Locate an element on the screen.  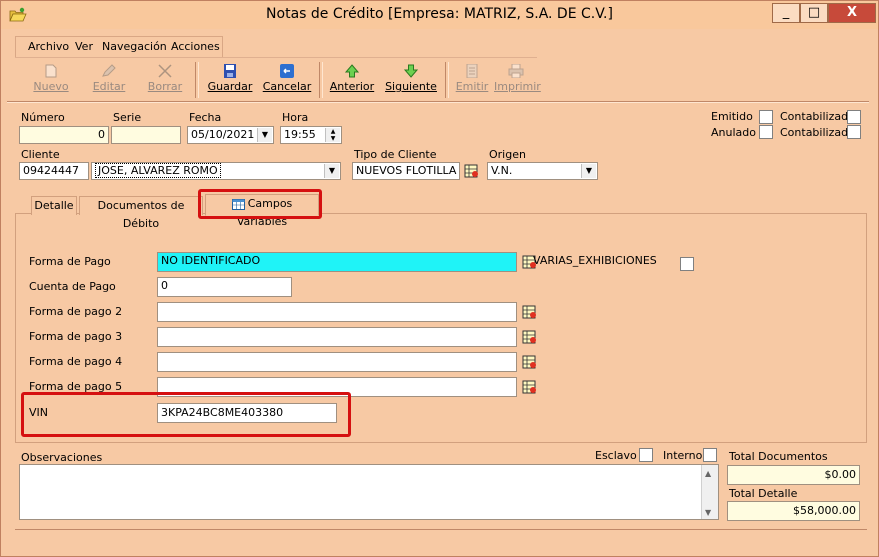
origen-label: Origen is located at coordinates (507, 154).